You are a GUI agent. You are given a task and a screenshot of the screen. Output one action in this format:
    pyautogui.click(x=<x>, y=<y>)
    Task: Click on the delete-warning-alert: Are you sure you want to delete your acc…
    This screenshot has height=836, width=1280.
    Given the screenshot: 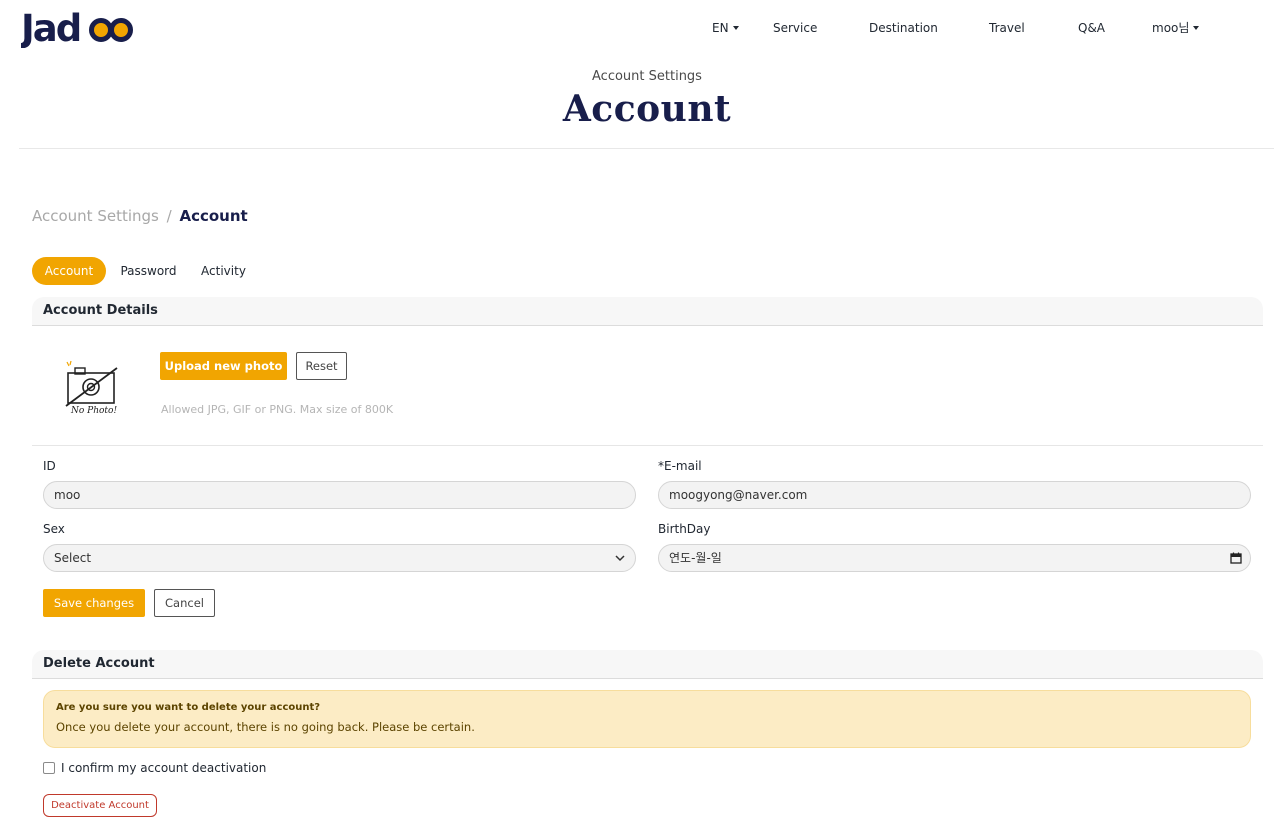 What is the action you would take?
    pyautogui.click(x=647, y=719)
    